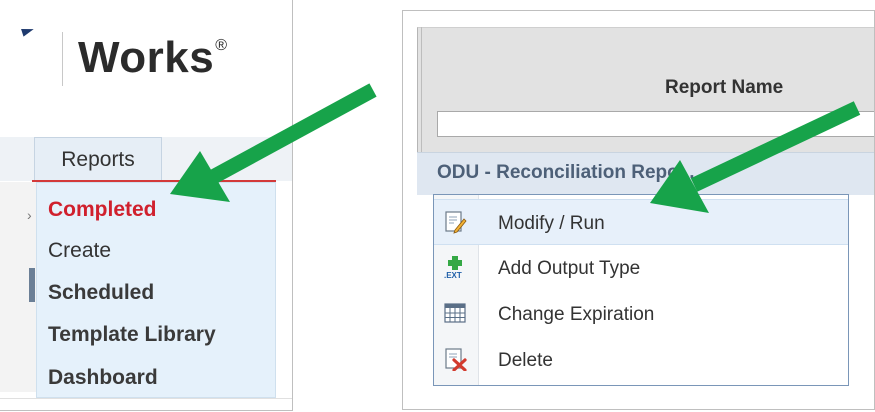 This screenshot has width=875, height=412. I want to click on context-item-modify-run: Modify / Run, so click(641, 222).